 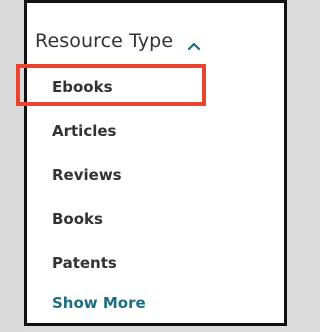 What do you see at coordinates (82, 87) in the screenshot?
I see `facet-item-ebooks: Ebooks` at bounding box center [82, 87].